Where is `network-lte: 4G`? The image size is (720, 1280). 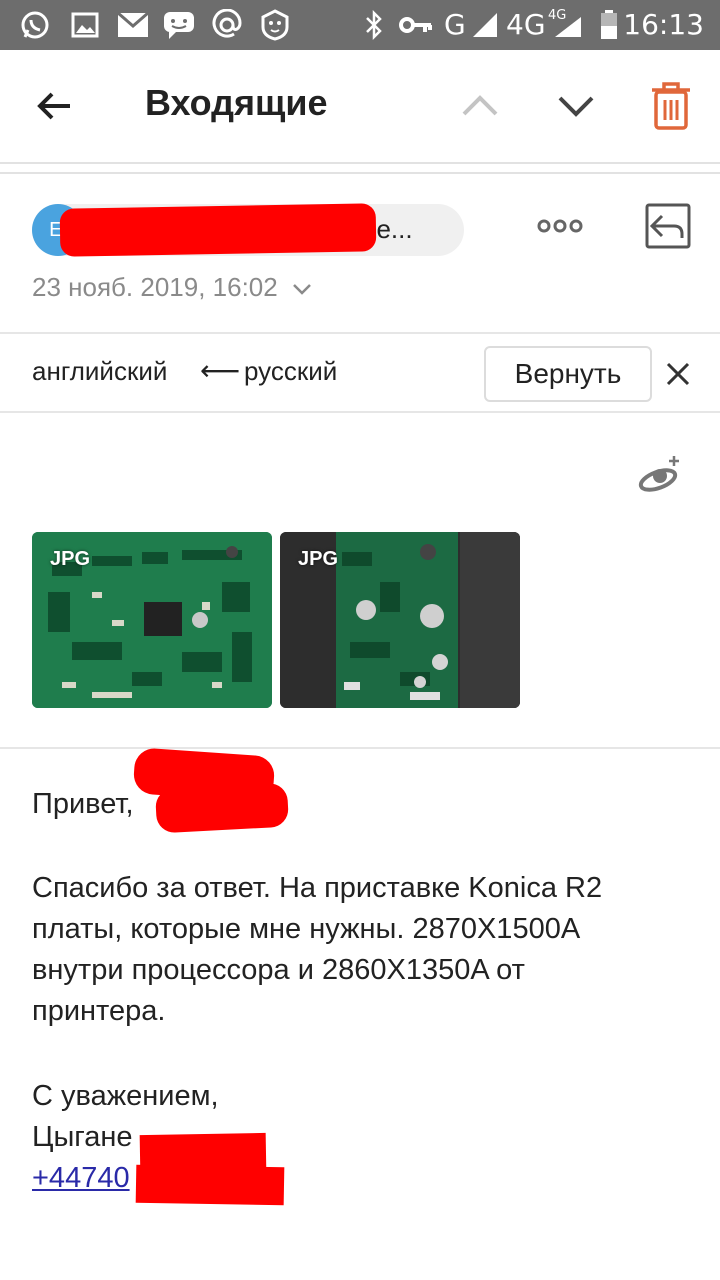 network-lte: 4G is located at coordinates (526, 24).